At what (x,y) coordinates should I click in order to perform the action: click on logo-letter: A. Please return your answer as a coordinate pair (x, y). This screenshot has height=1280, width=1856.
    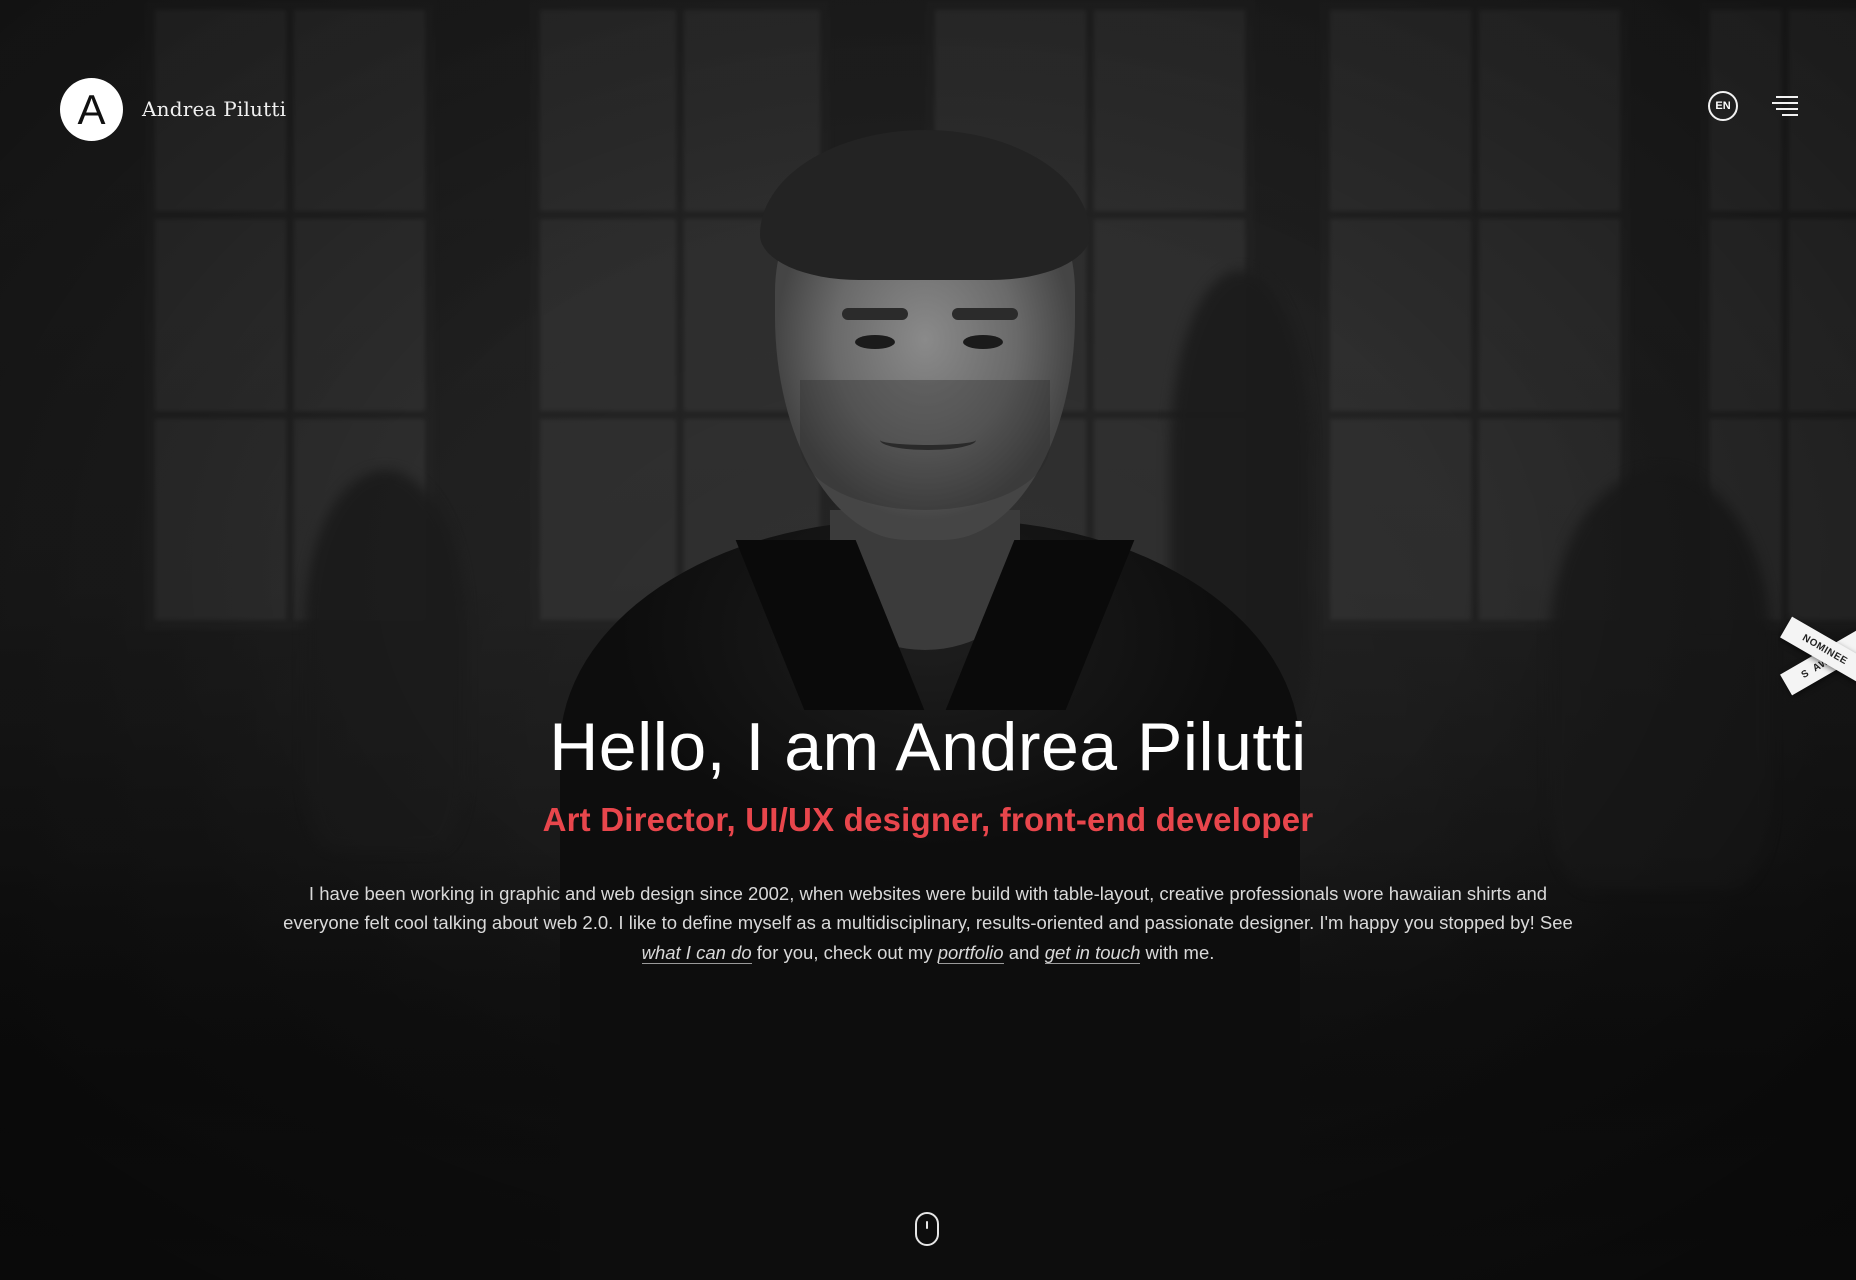
    Looking at the image, I should click on (91, 109).